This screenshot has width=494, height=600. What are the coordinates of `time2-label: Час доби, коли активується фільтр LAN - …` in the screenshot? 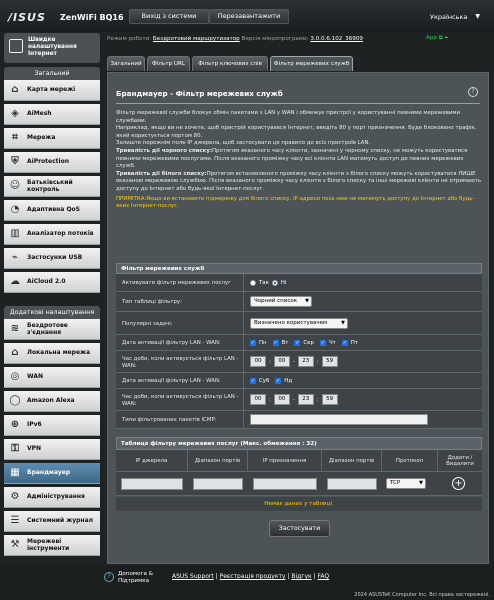 It's located at (180, 399).